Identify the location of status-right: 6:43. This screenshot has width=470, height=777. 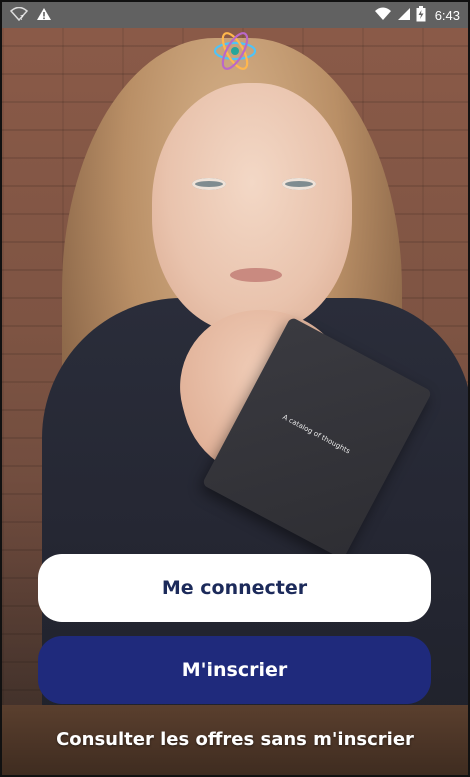
(417, 15).